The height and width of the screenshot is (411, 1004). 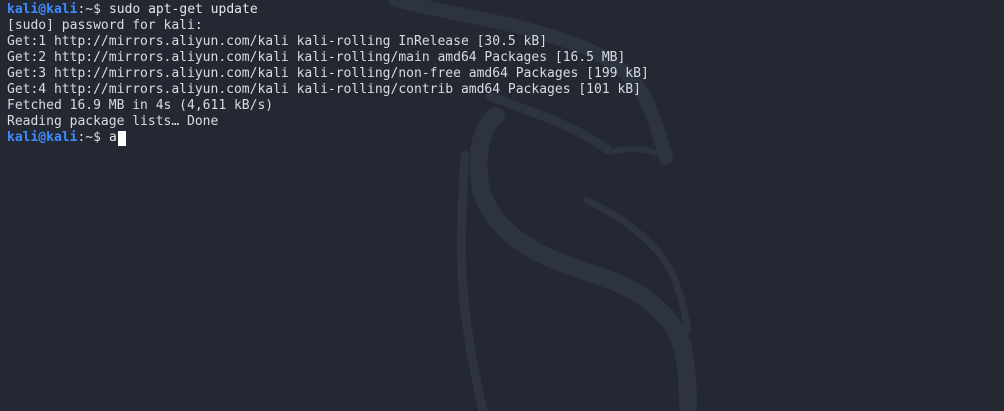 What do you see at coordinates (183, 9) in the screenshot?
I see `command-text: sudo apt-get update` at bounding box center [183, 9].